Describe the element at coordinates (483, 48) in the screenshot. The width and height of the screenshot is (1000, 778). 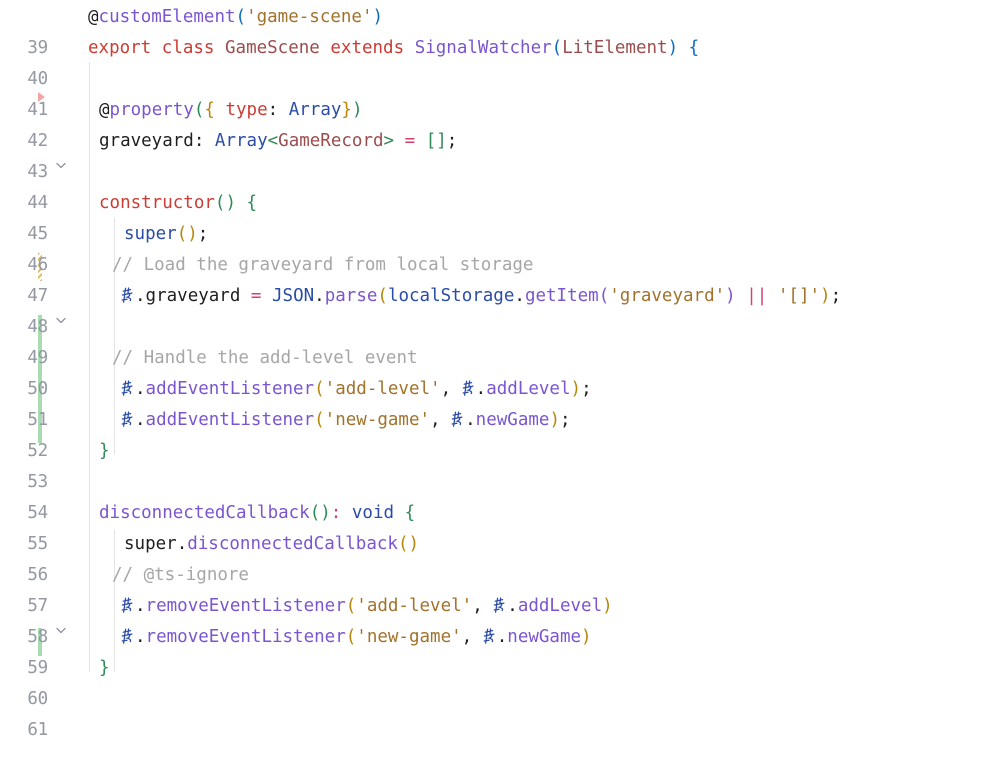
I see `token-SignalWatcher: SignalWatcher` at that location.